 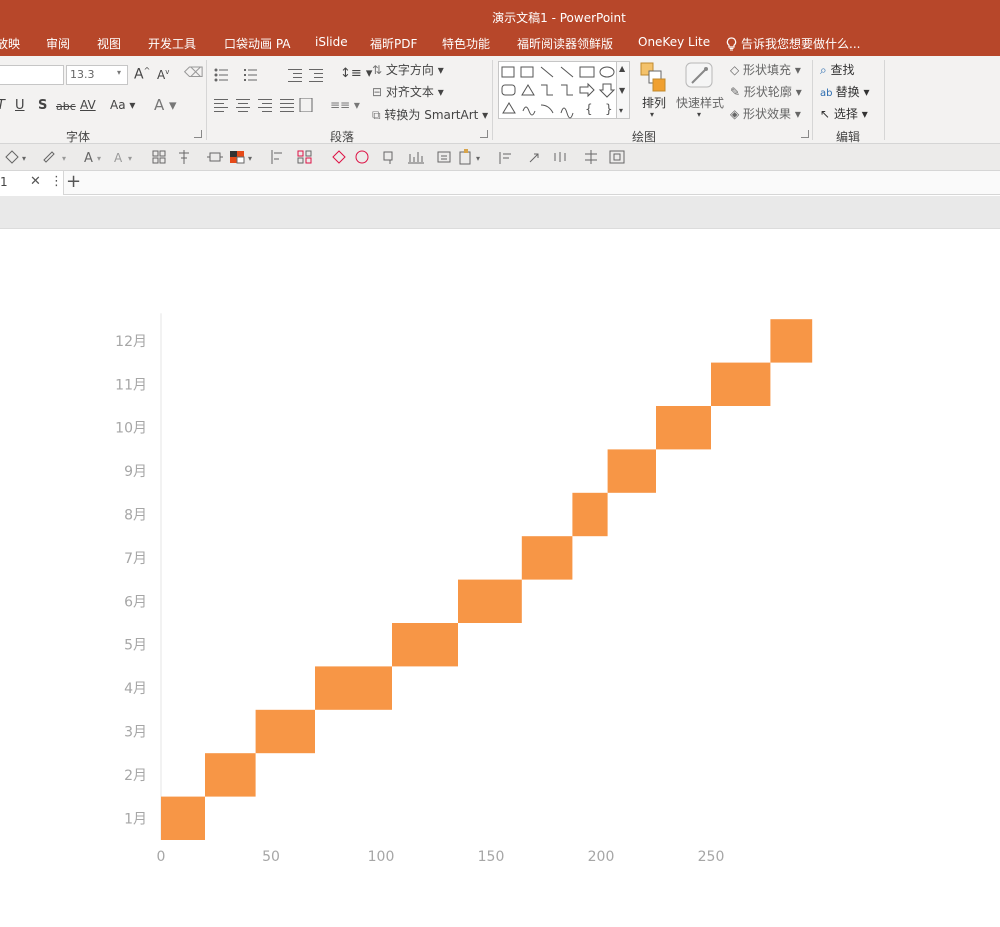 I want to click on tab-onekey-lite: OneKey Lite, so click(x=674, y=42).